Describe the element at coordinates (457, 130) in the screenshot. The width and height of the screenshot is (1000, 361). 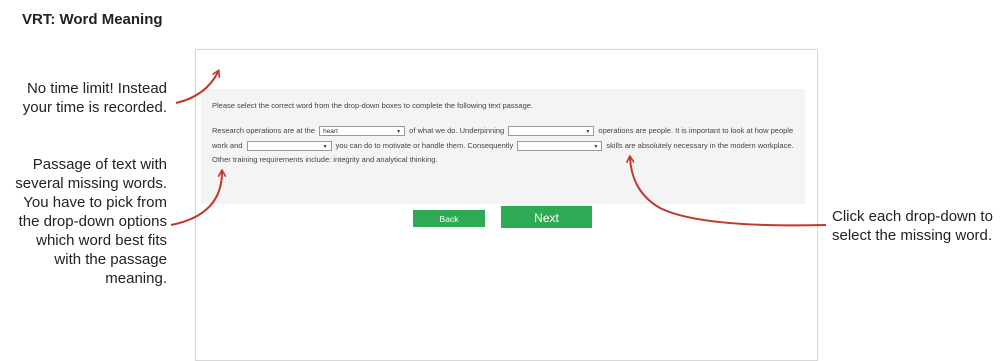
I see `passage-segment-2: of what we do. Underpinning` at that location.